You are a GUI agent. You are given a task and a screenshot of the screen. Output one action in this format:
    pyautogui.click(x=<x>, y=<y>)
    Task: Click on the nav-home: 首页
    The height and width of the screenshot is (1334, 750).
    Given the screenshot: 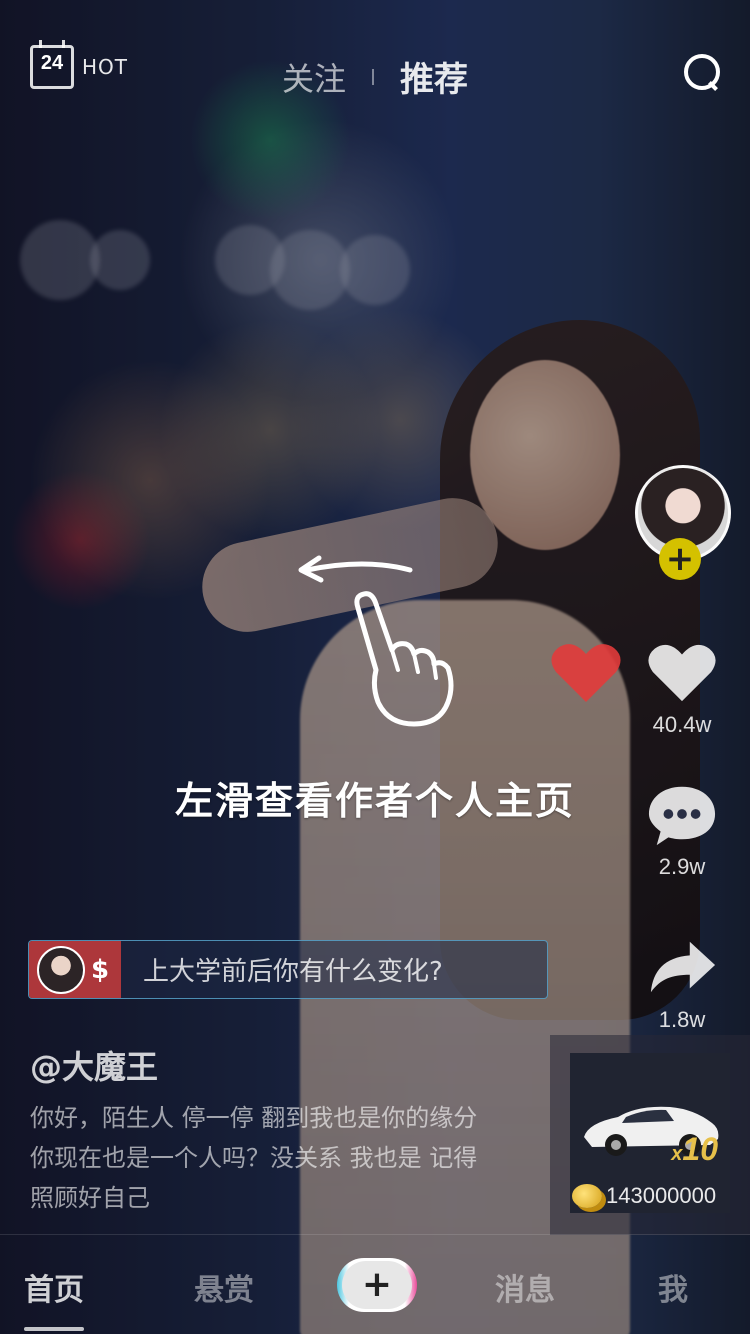 What is the action you would take?
    pyautogui.click(x=54, y=1287)
    